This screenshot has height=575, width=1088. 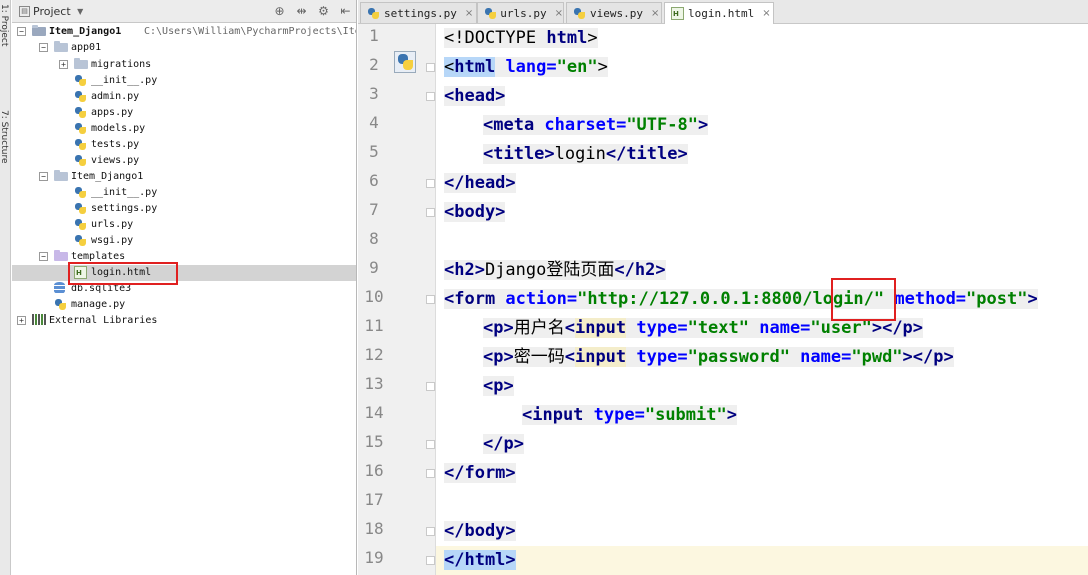 What do you see at coordinates (780, 328) in the screenshot?
I see `code-token: name=` at bounding box center [780, 328].